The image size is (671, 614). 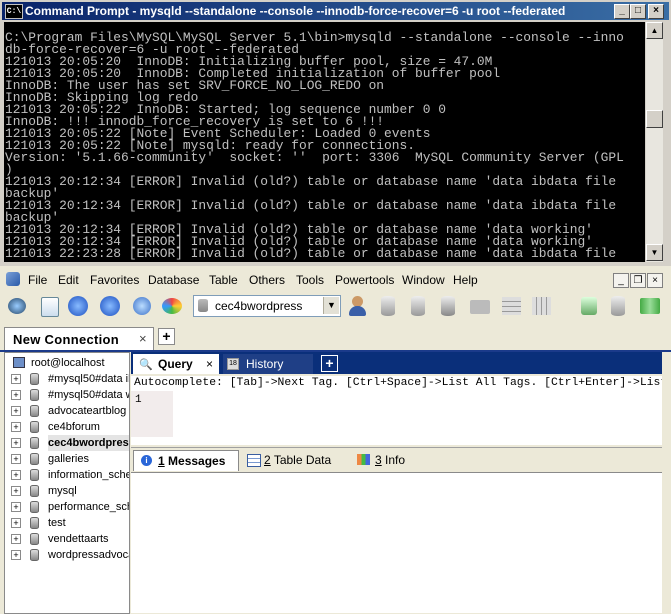 I want to click on table-icon, so click(x=254, y=460).